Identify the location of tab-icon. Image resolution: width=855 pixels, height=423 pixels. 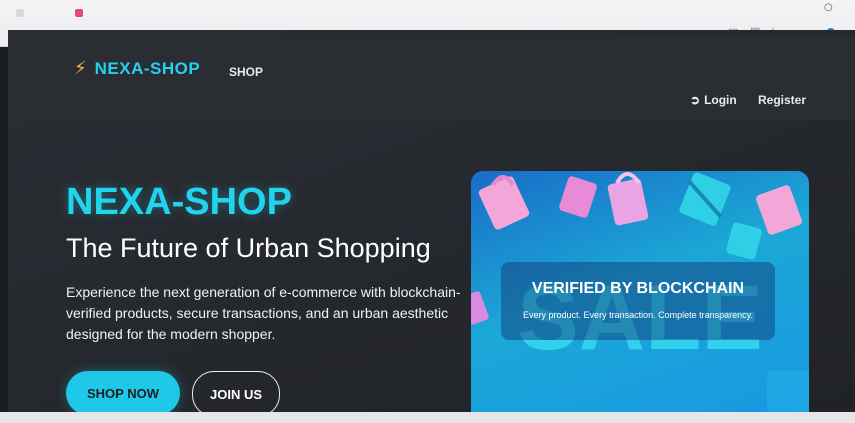
(20, 13).